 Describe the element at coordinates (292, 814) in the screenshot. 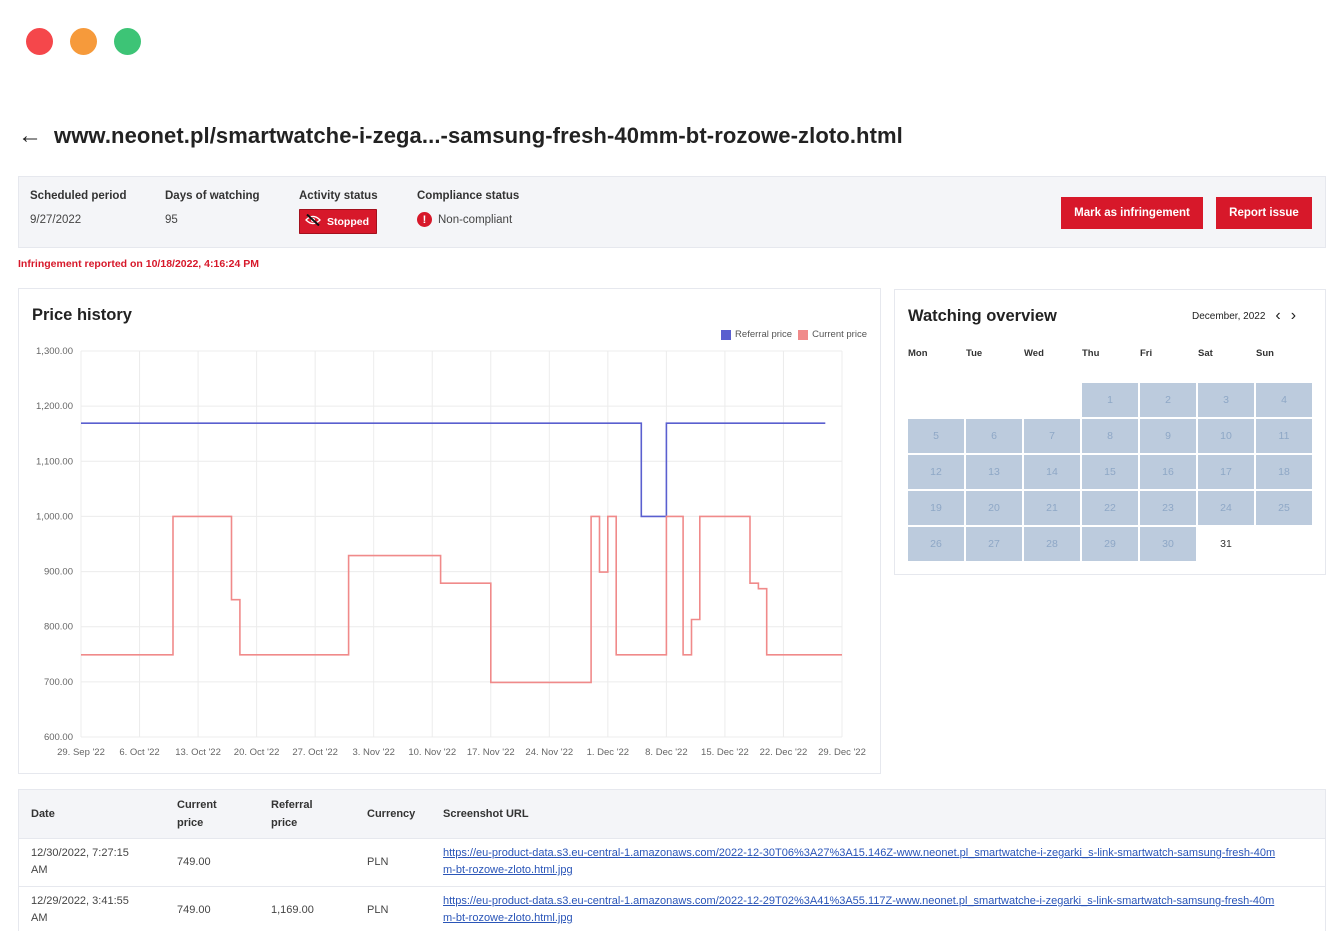

I see `column-referral-price: Referral price` at that location.